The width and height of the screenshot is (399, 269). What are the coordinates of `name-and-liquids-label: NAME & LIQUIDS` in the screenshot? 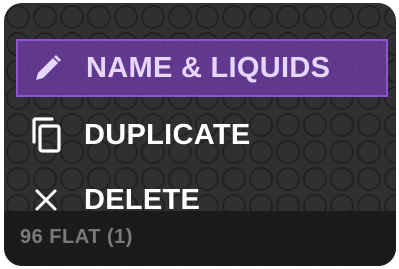 It's located at (208, 67).